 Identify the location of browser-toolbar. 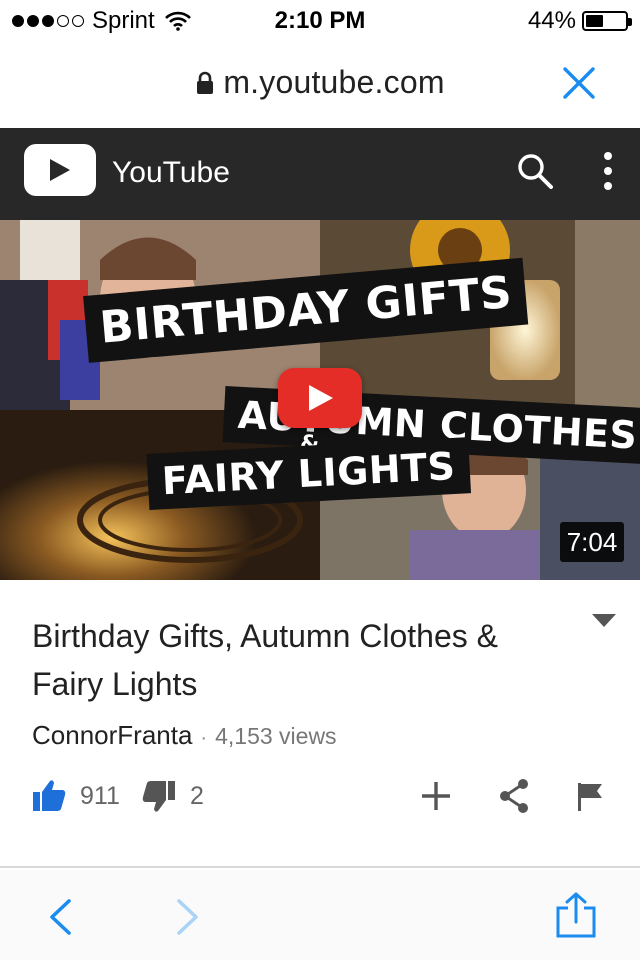
(320, 915).